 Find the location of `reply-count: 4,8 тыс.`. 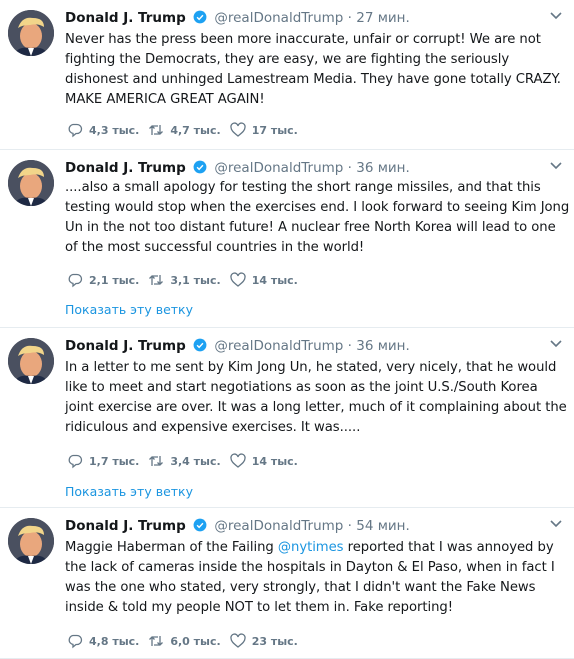

reply-count: 4,8 тыс. is located at coordinates (114, 641).